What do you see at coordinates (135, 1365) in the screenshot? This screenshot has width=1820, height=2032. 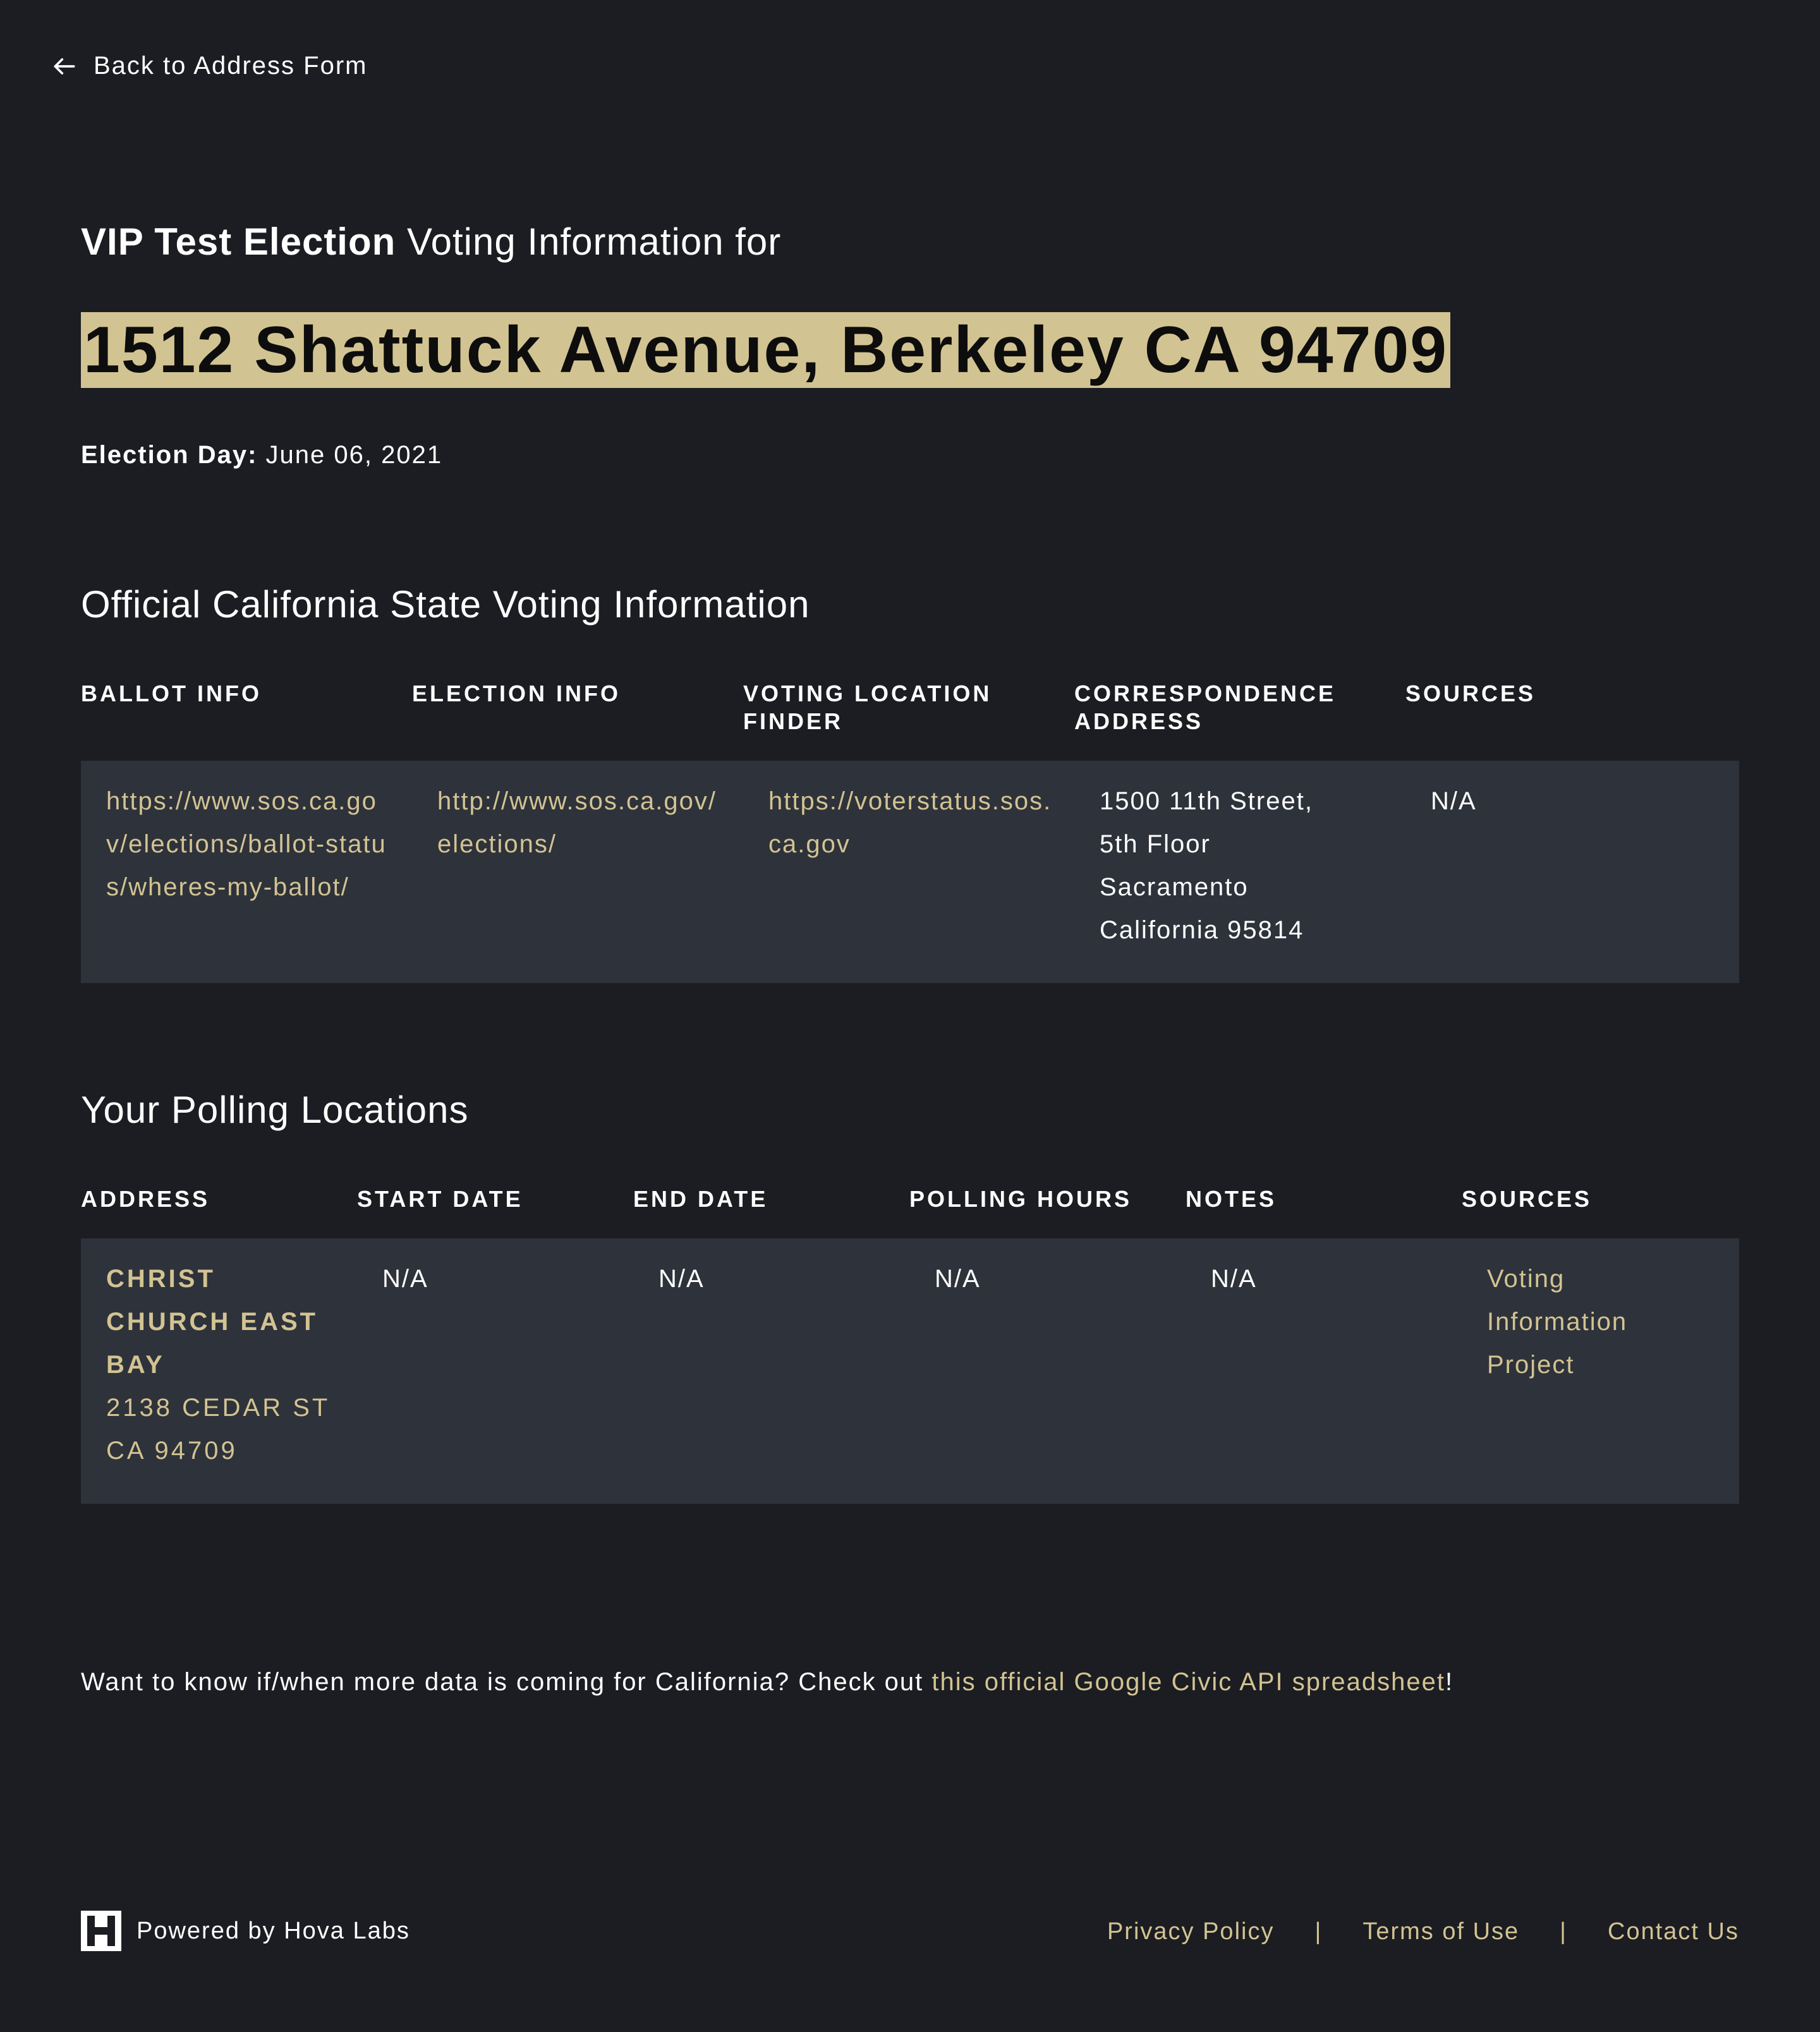 I see `location-name-line: BAY` at bounding box center [135, 1365].